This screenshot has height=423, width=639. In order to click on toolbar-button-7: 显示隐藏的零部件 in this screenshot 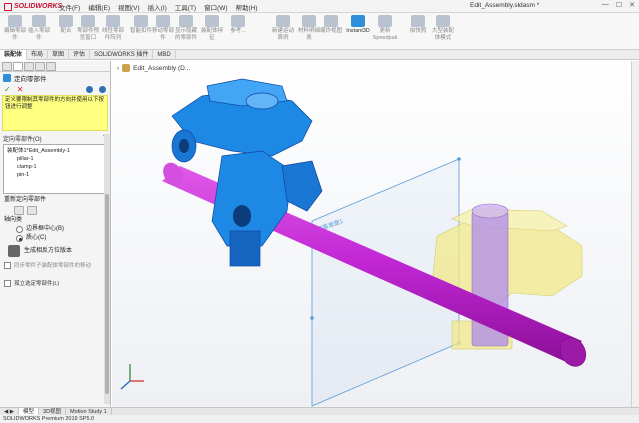, I will do `click(186, 31)`.